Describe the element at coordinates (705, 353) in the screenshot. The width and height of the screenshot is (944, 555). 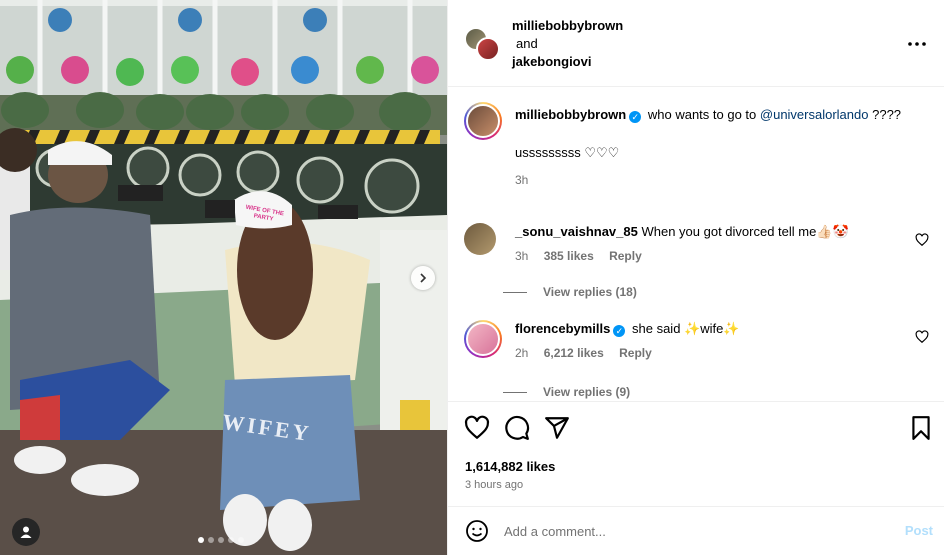
I see `comment-meta: 2h 6,212 likes Reply` at that location.